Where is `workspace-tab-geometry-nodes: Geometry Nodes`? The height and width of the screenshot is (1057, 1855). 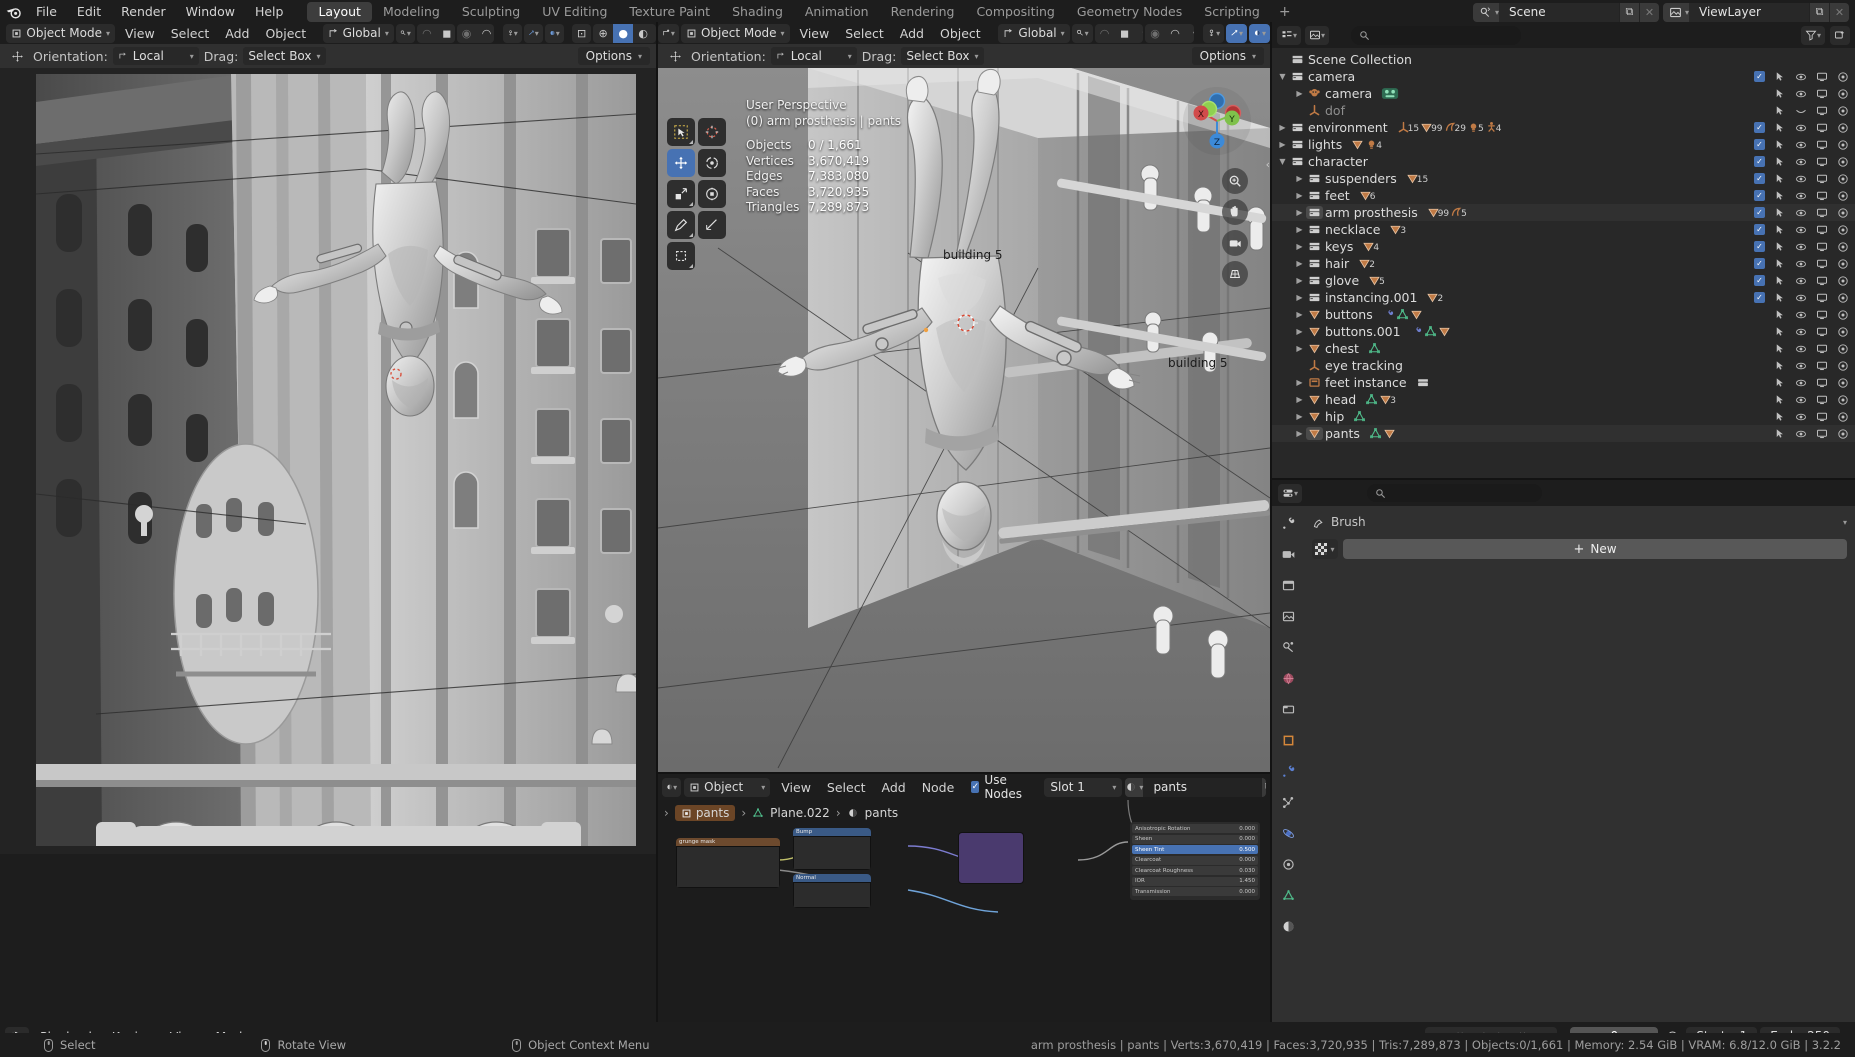 workspace-tab-geometry-nodes: Geometry Nodes is located at coordinates (1129, 12).